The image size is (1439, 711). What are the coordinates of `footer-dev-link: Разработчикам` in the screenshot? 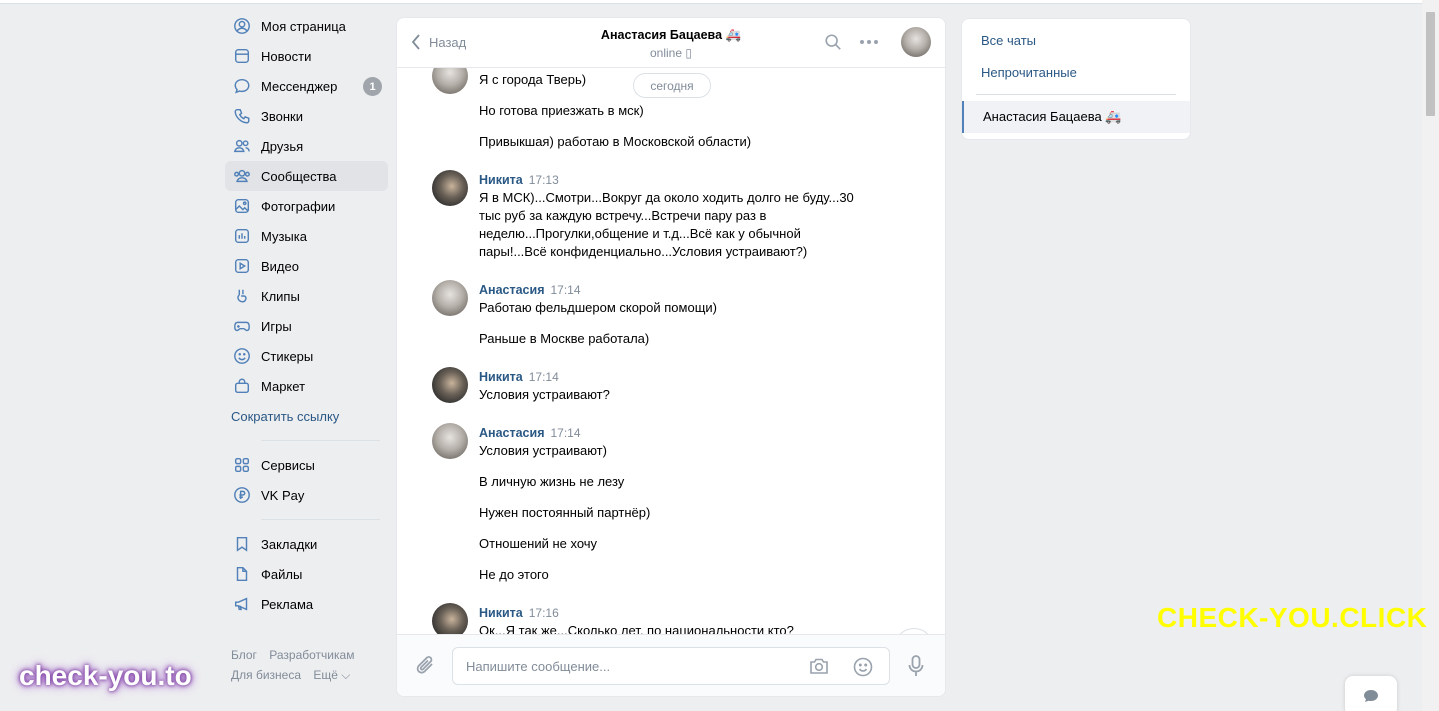 It's located at (311, 655).